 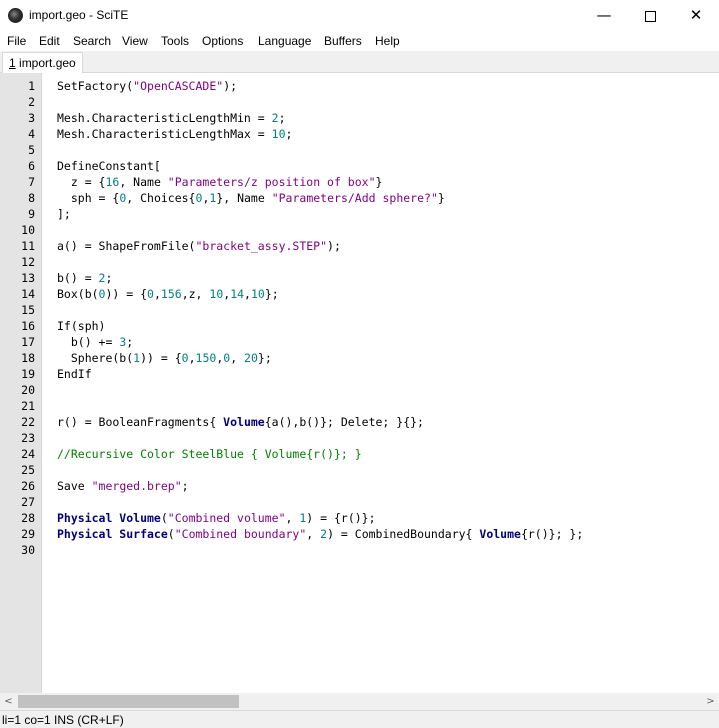 What do you see at coordinates (28, 230) in the screenshot?
I see `line-number: 10` at bounding box center [28, 230].